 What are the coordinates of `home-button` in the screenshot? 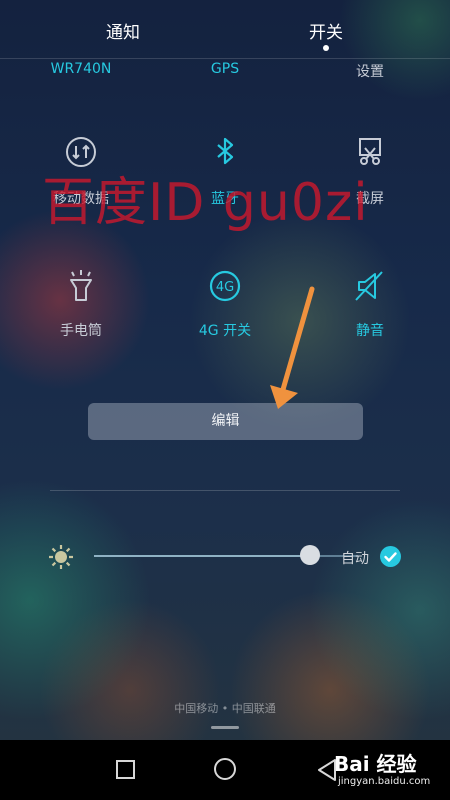 It's located at (225, 769).